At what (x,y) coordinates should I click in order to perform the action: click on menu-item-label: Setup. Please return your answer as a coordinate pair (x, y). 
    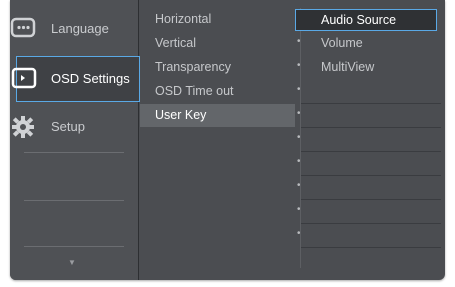
    Looking at the image, I should click on (68, 126).